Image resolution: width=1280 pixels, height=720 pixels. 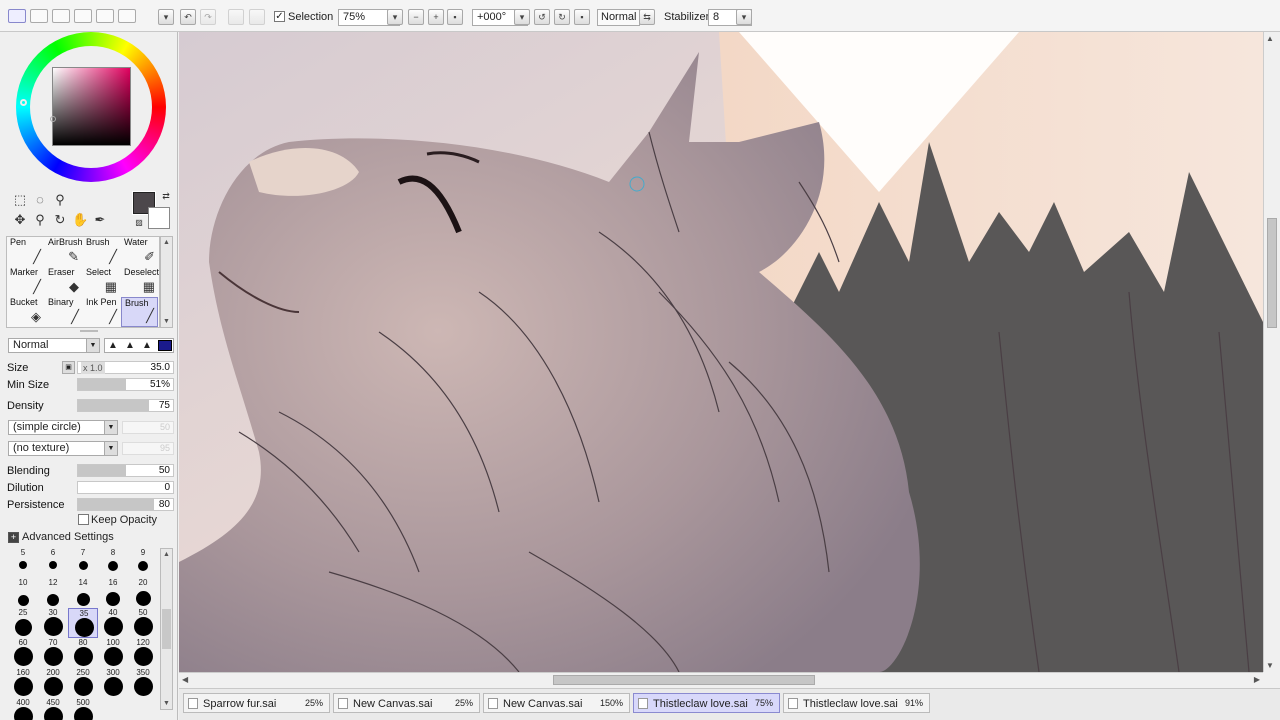 I want to click on blend-mode-box: Normal, so click(x=619, y=17).